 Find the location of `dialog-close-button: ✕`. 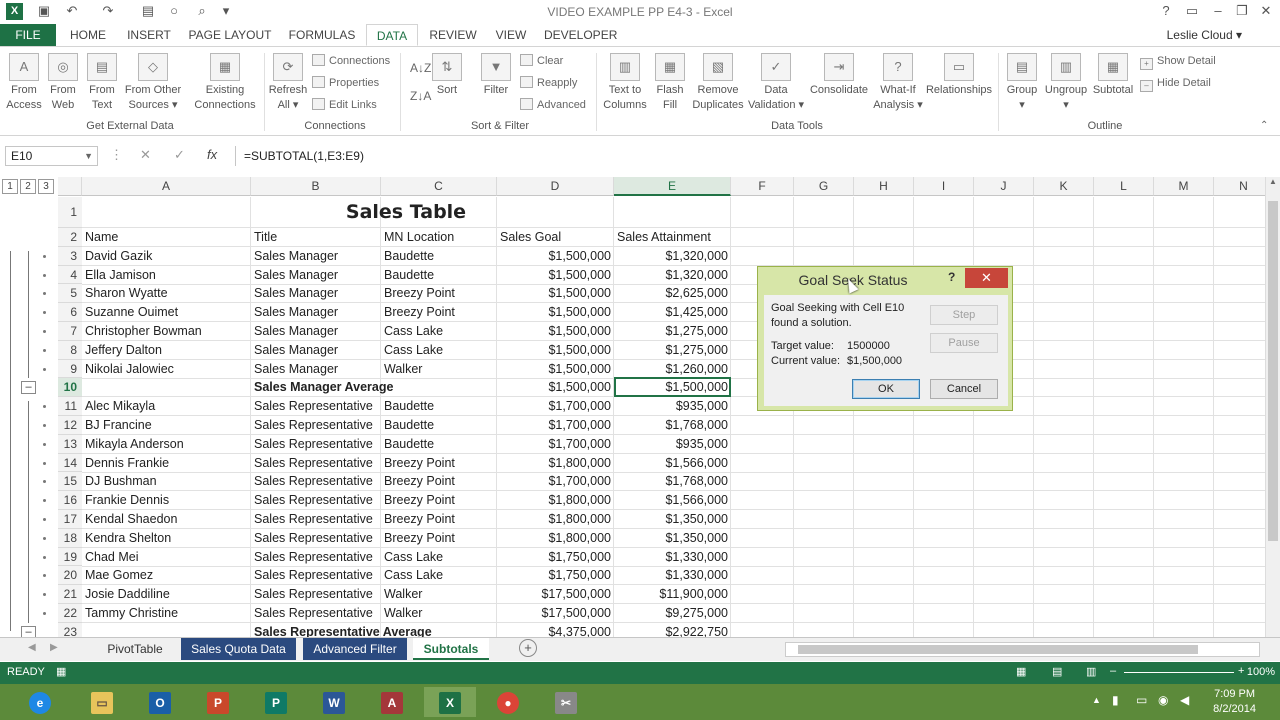

dialog-close-button: ✕ is located at coordinates (986, 278).